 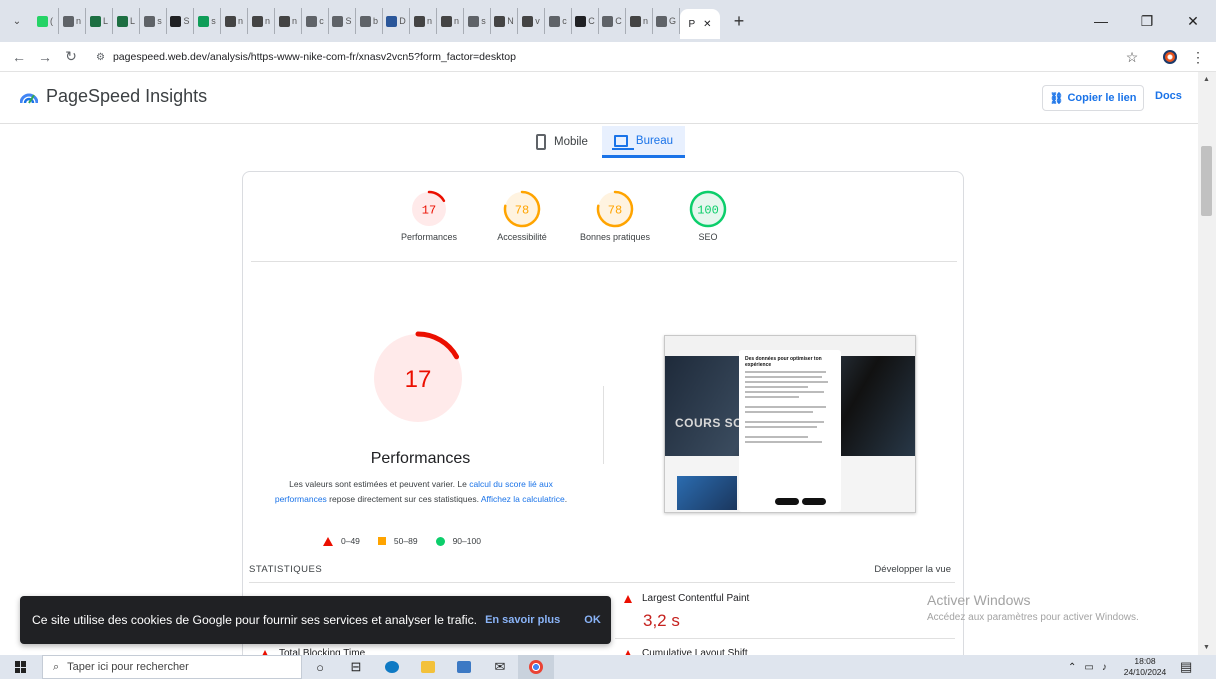 I want to click on browser-tab: G, so click(x=666, y=21).